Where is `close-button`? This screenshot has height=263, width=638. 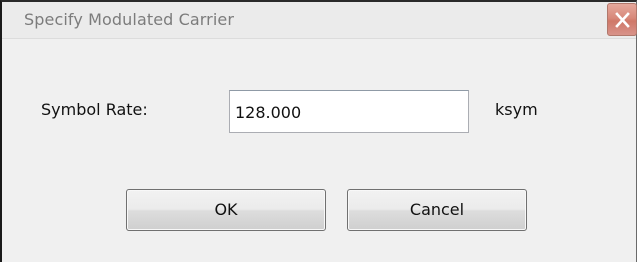 close-button is located at coordinates (622, 19).